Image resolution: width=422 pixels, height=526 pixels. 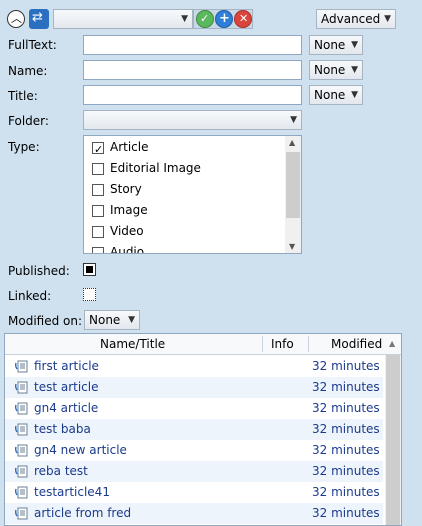 What do you see at coordinates (194, 408) in the screenshot?
I see `table-row: gn4 article 32 minutes ago` at bounding box center [194, 408].